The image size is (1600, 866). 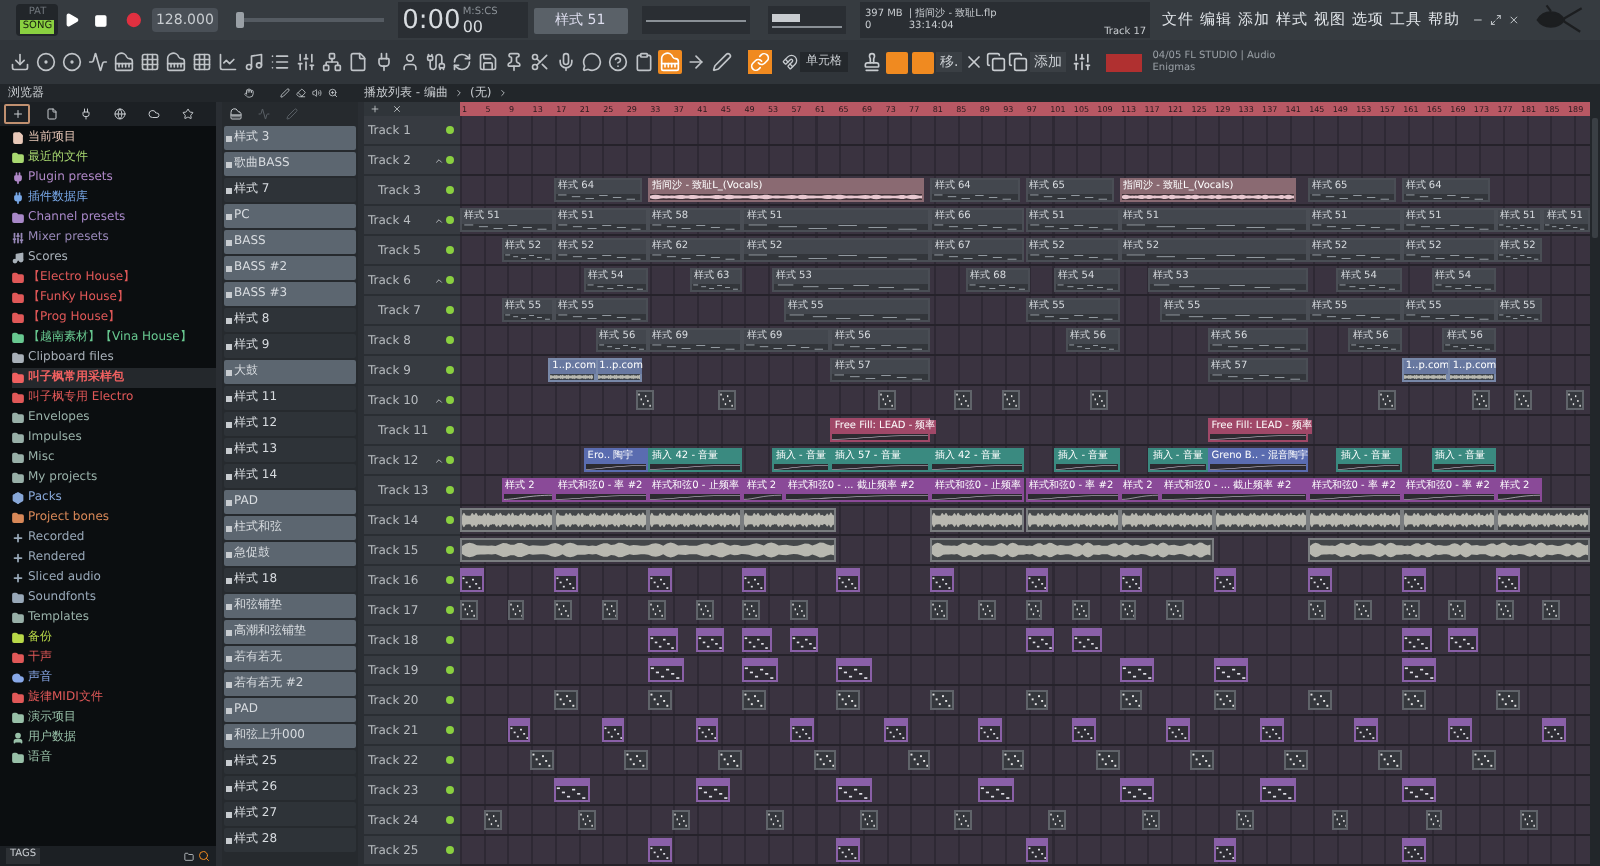 I want to click on time-value: 0:00, so click(x=431, y=22).